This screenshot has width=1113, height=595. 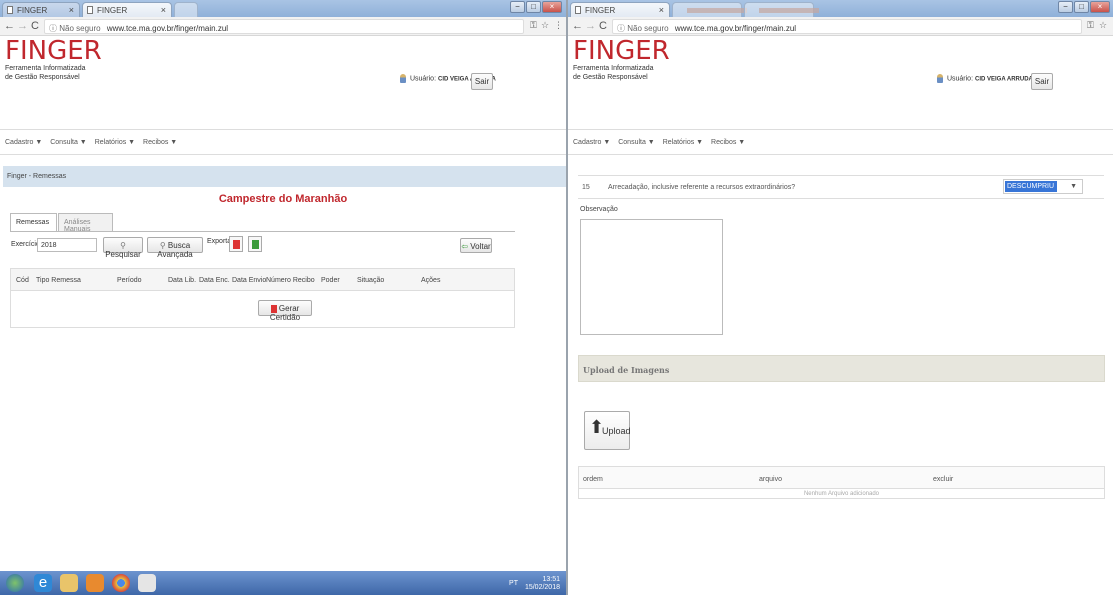 What do you see at coordinates (430, 280) in the screenshot?
I see `column-header: Ações` at bounding box center [430, 280].